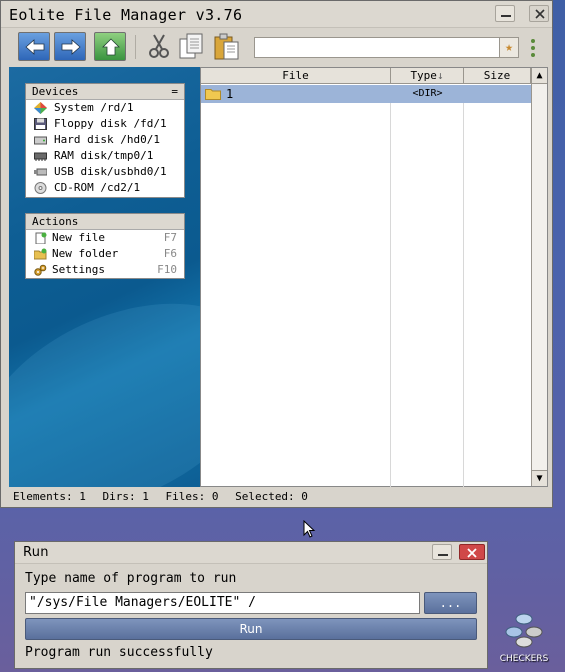  Describe the element at coordinates (509, 47) in the screenshot. I see `favorites-star-icon: ★` at that location.